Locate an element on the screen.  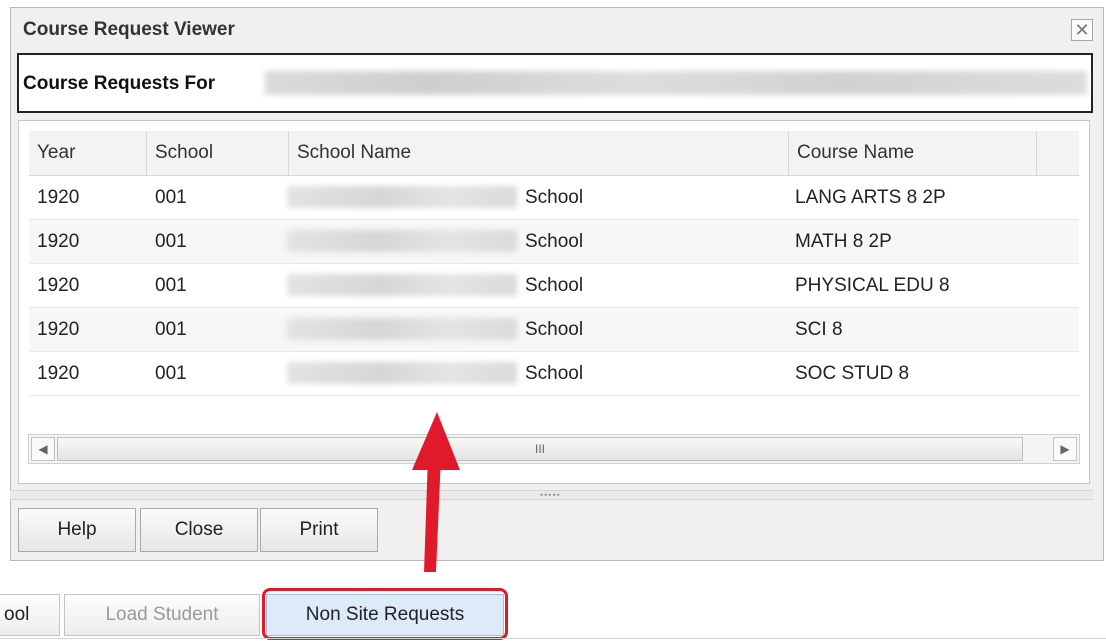
arrow-shaft is located at coordinates (432, 514).